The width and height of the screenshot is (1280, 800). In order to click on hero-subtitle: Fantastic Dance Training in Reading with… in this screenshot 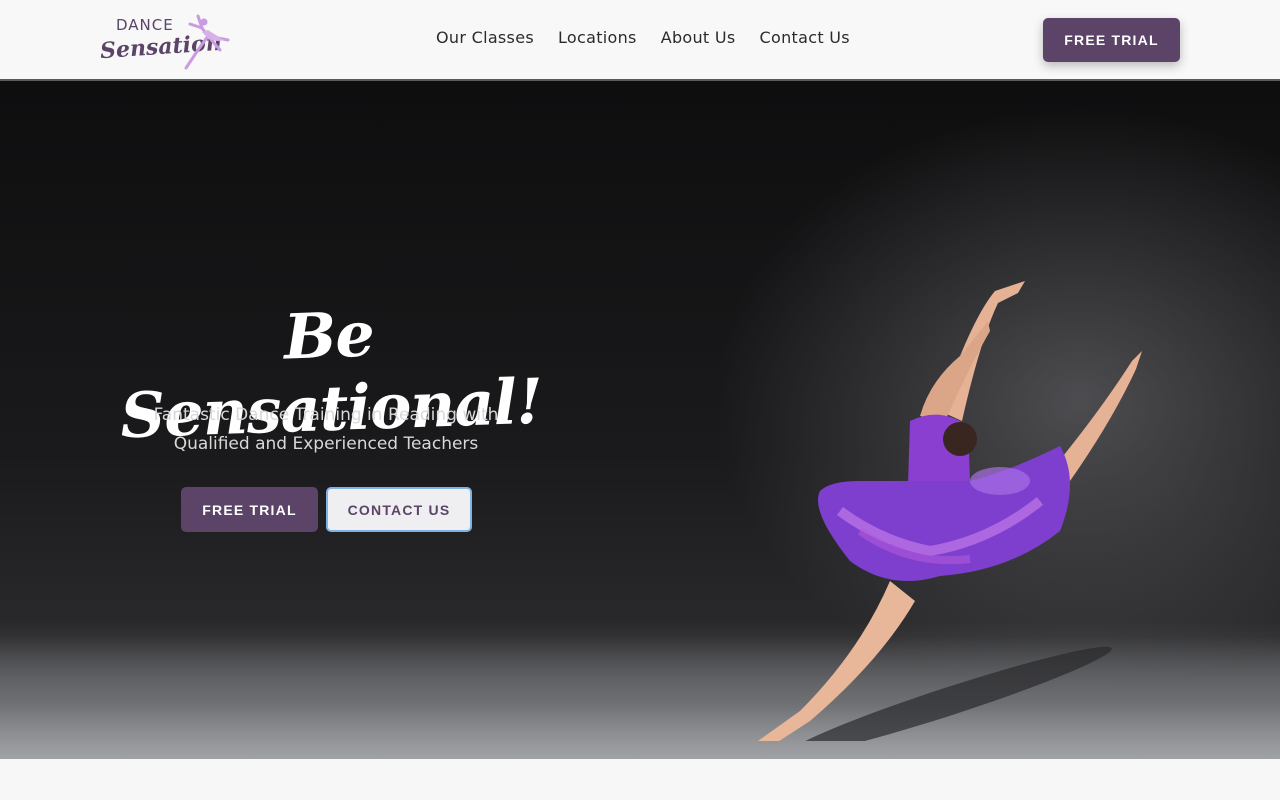, I will do `click(326, 430)`.